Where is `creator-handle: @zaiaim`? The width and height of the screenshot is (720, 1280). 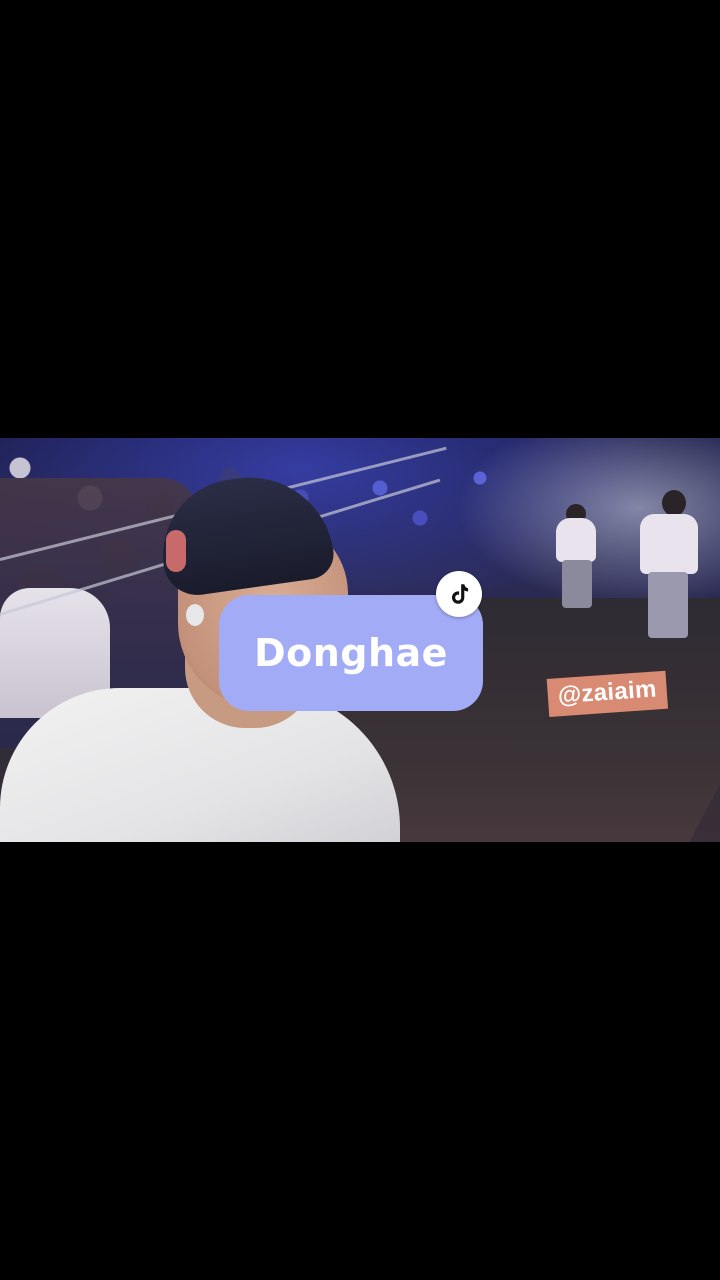
creator-handle: @zaiaim is located at coordinates (607, 692).